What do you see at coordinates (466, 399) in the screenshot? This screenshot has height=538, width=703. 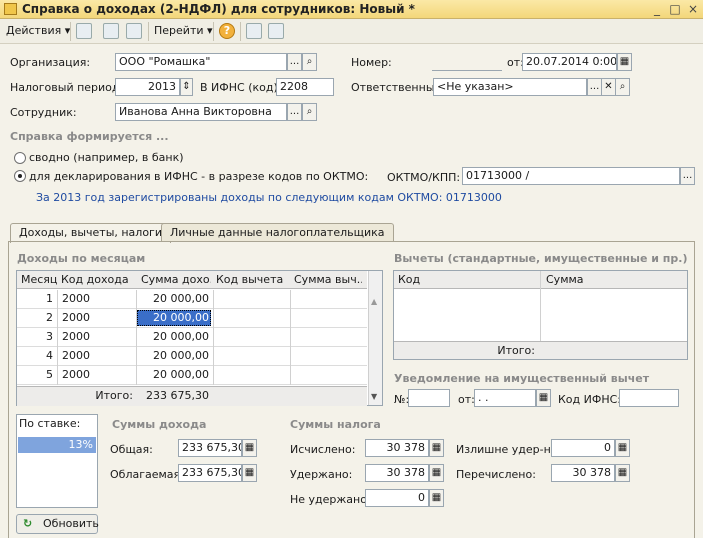 I see `notice-date-label: от:` at bounding box center [466, 399].